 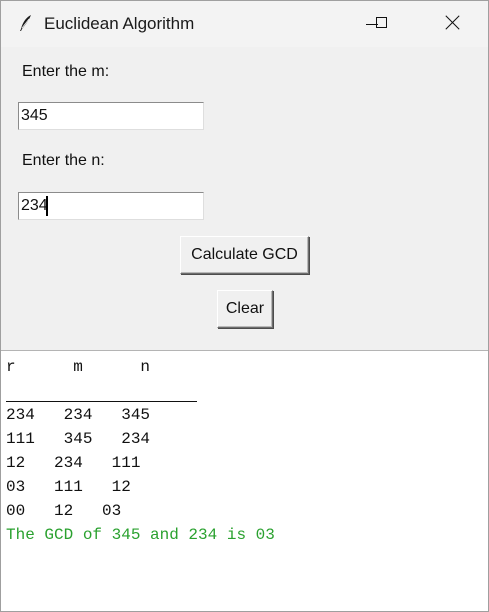 What do you see at coordinates (63, 160) in the screenshot?
I see `n-label: Enter the n:` at bounding box center [63, 160].